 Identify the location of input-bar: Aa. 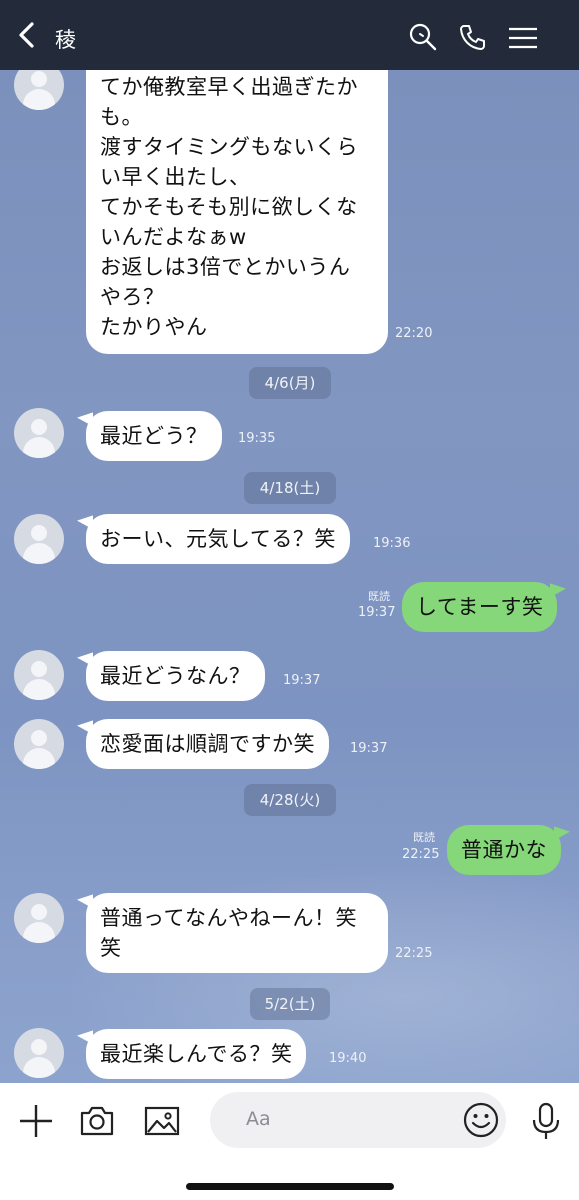
(289, 1141).